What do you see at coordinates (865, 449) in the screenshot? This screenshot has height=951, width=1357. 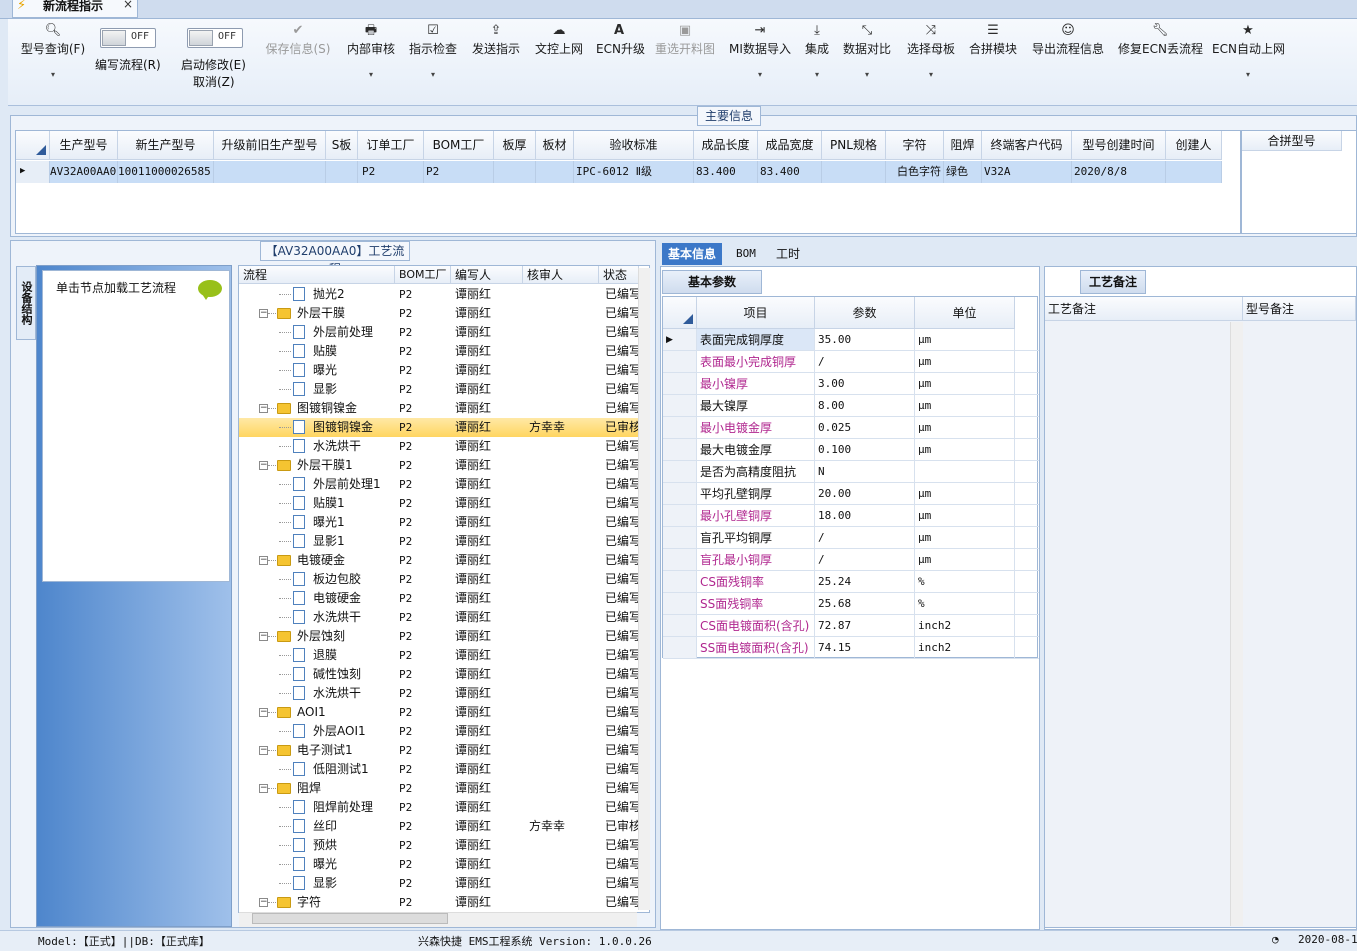 I see `param-value: 0.100` at bounding box center [865, 449].